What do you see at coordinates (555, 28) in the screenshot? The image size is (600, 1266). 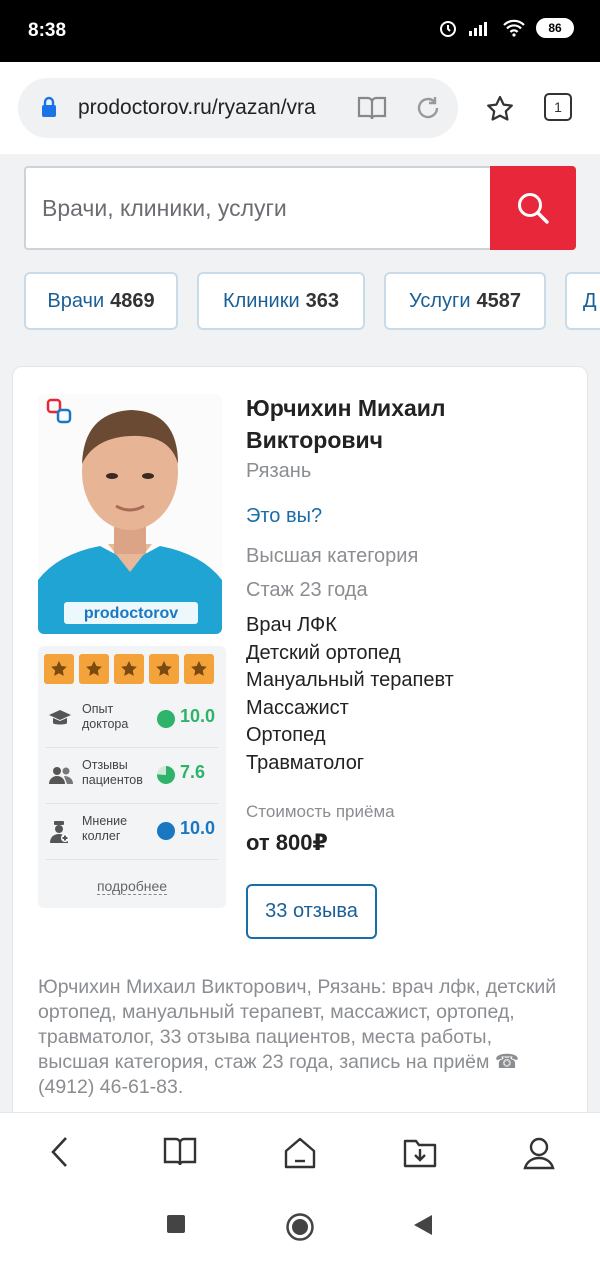 I see `battery-indicator: 86` at bounding box center [555, 28].